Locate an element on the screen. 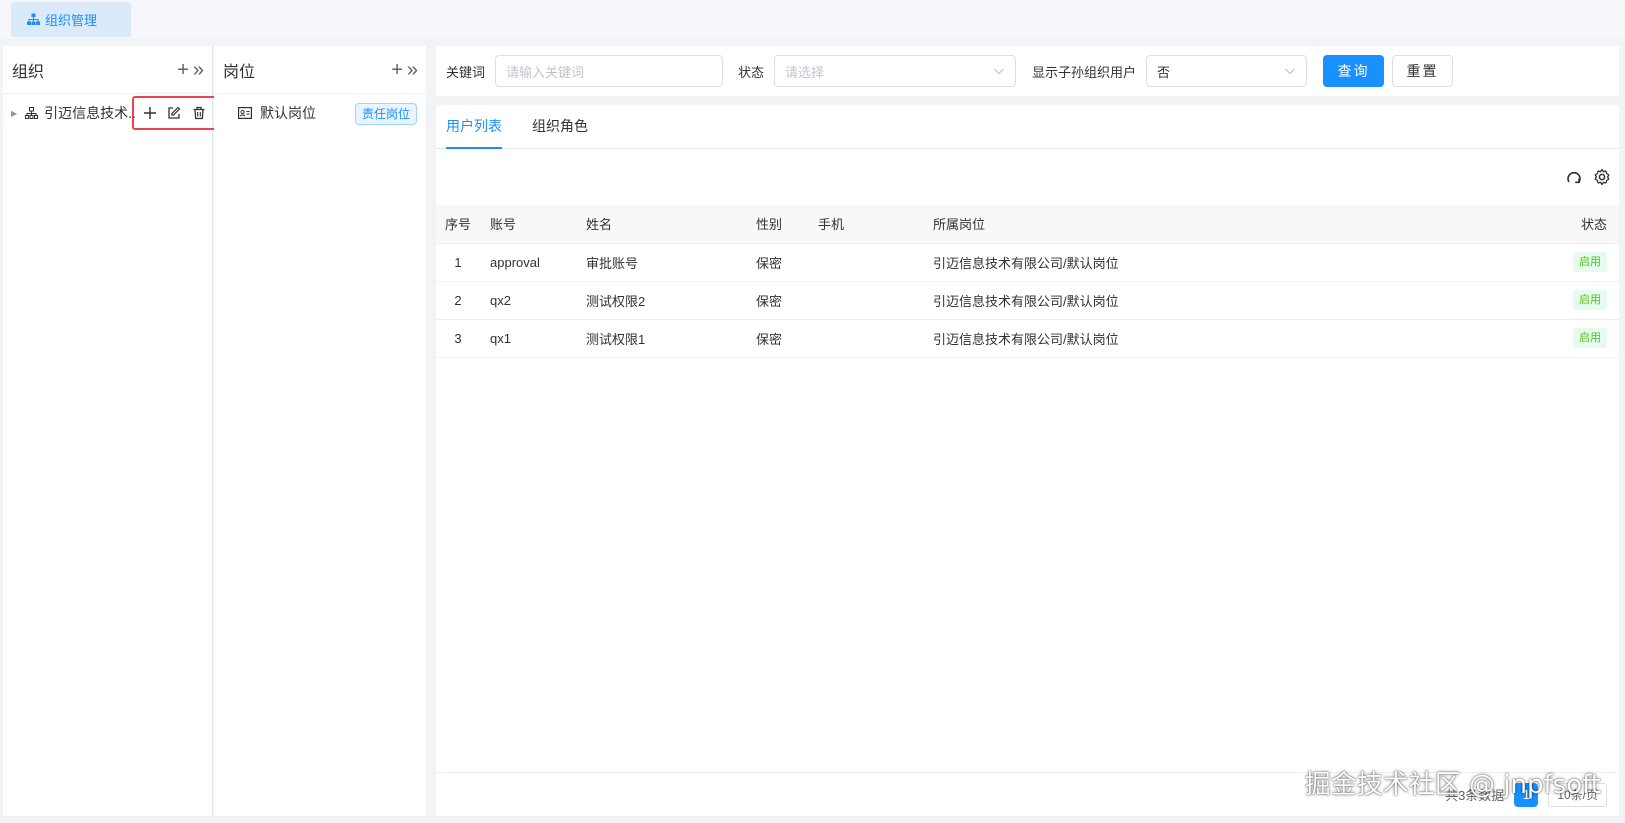 Image resolution: width=1625 pixels, height=823 pixels. col-phone: 手机 is located at coordinates (865, 224).